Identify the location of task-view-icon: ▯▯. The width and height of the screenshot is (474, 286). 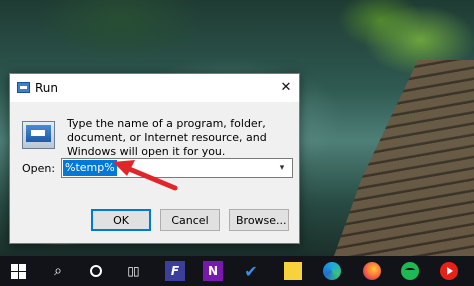
(133, 271).